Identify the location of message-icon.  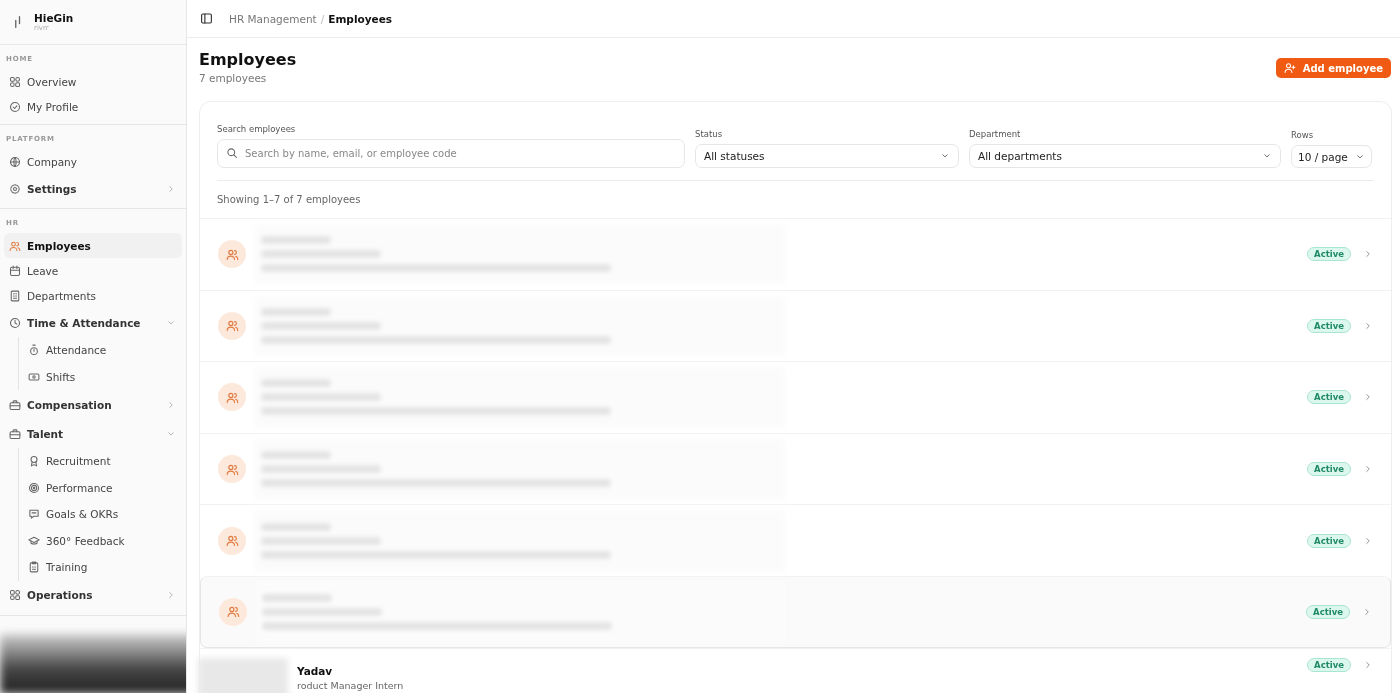
(34, 514).